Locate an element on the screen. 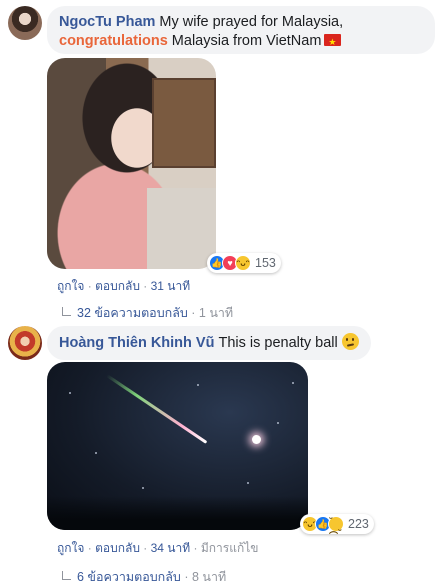 This screenshot has width=440, height=585. comment-author: NgocTu Pham is located at coordinates (107, 22).